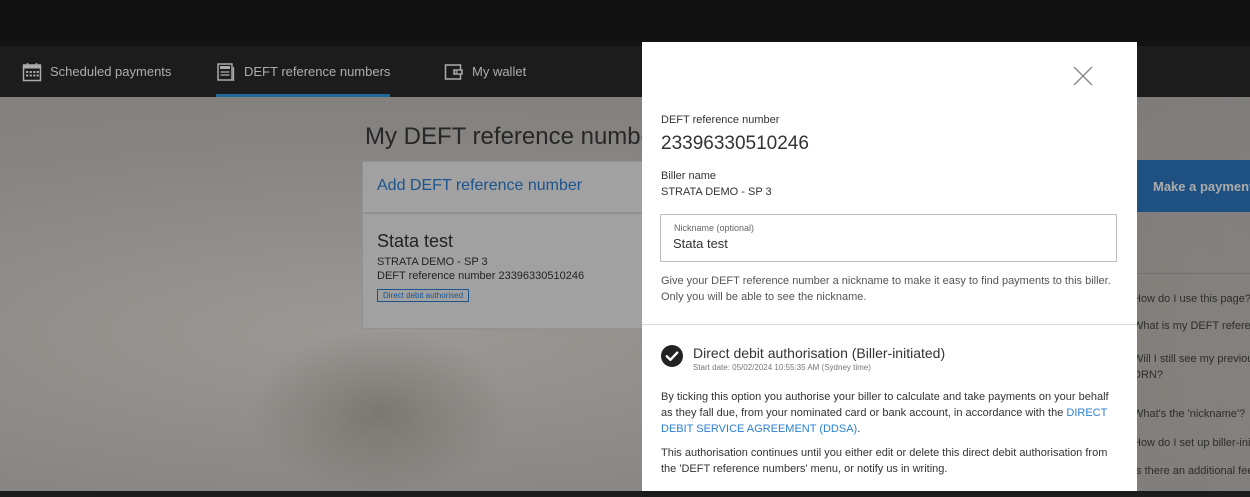 This screenshot has height=497, width=1250. What do you see at coordinates (720, 120) in the screenshot?
I see `drn-label: DEFT reference number` at bounding box center [720, 120].